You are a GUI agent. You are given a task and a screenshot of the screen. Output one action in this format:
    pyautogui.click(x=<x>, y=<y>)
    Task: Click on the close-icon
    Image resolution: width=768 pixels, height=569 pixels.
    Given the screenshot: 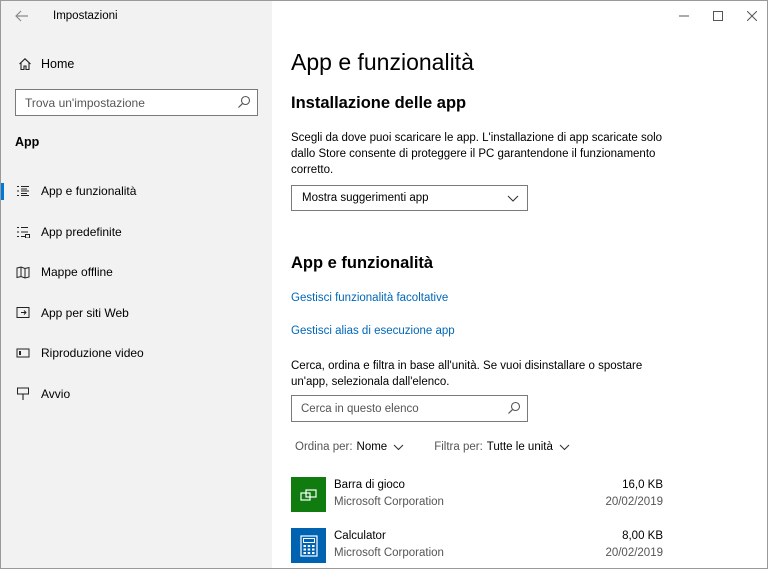 What is the action you would take?
    pyautogui.click(x=752, y=16)
    